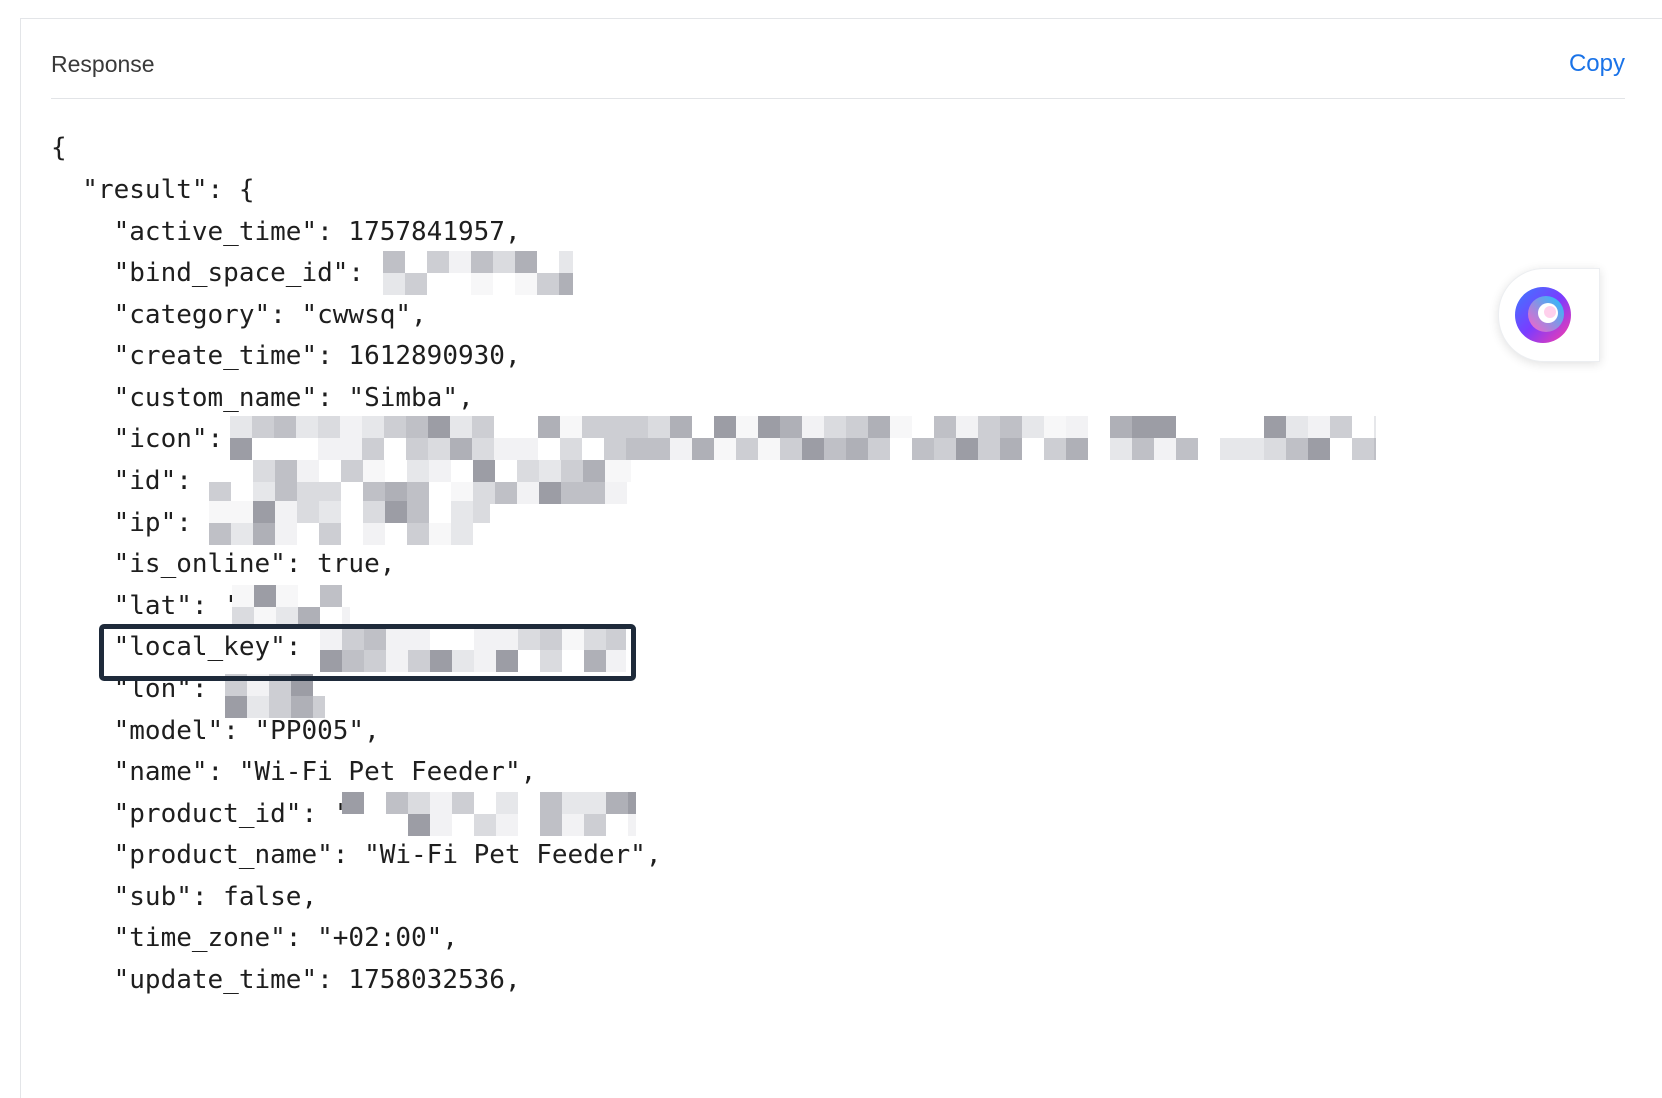 The image size is (1662, 1098). What do you see at coordinates (254, 938) in the screenshot?
I see `code-line: "time_zone": "+02:00",` at bounding box center [254, 938].